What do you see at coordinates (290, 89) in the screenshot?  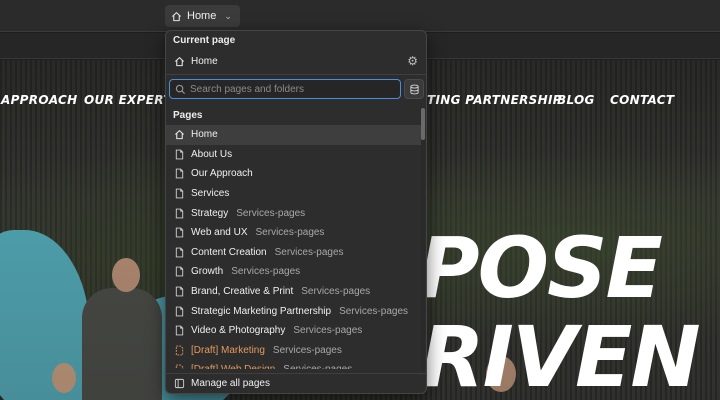 I see `search-input` at bounding box center [290, 89].